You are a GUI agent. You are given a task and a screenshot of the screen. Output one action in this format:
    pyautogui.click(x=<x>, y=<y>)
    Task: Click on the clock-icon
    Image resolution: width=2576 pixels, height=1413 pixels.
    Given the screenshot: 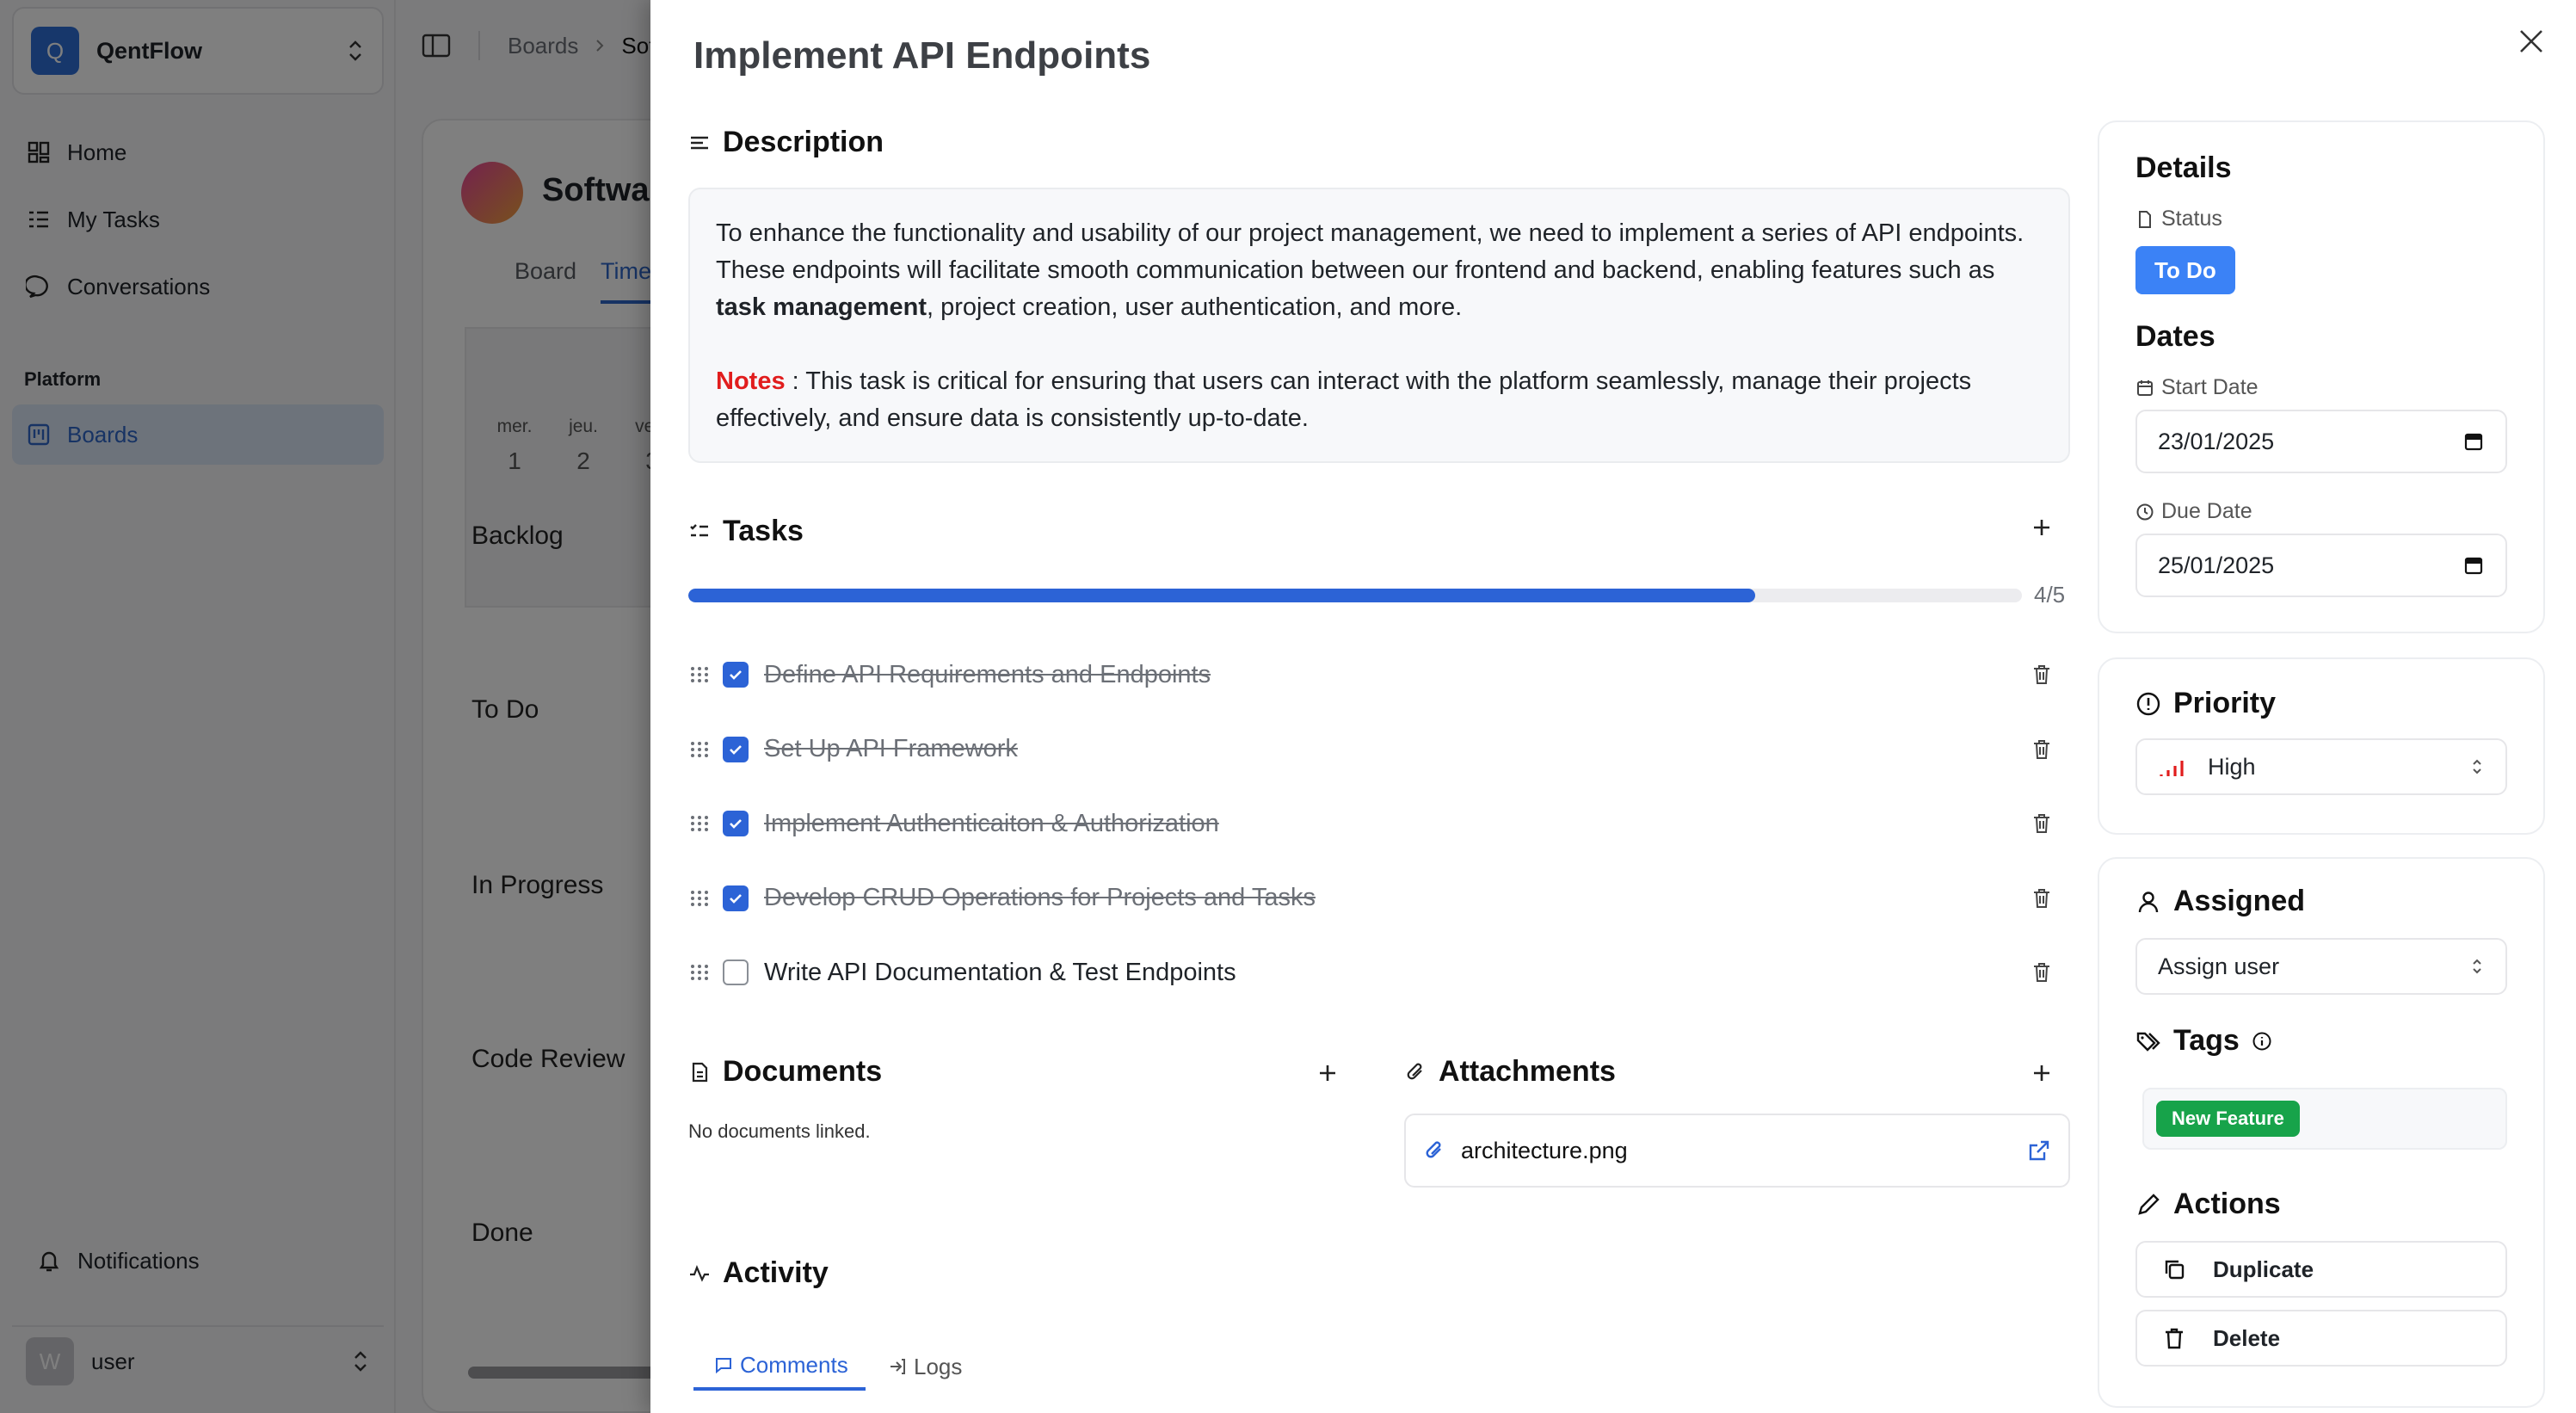 What is the action you would take?
    pyautogui.click(x=2145, y=512)
    